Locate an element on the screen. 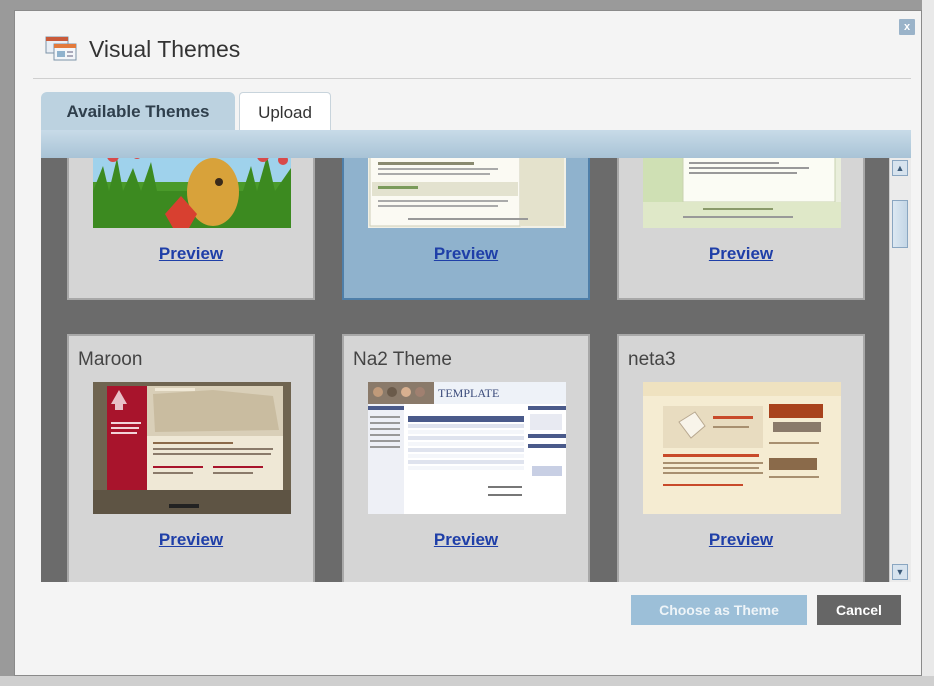  tab-upload: Upload is located at coordinates (285, 111).